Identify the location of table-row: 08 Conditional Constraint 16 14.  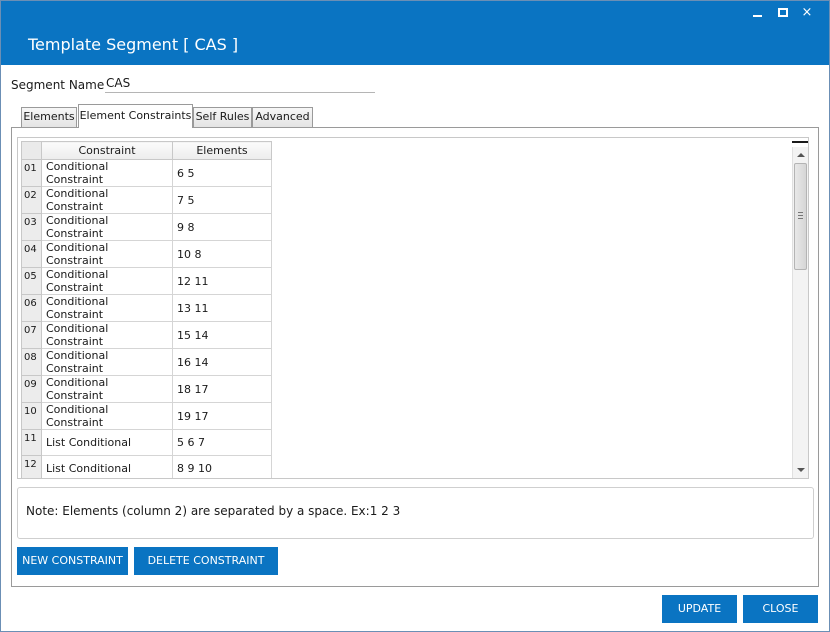
(146, 362).